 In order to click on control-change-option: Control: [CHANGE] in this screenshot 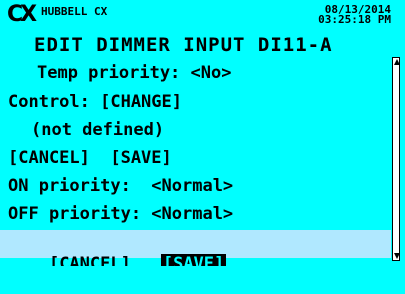, I will do `click(95, 102)`.